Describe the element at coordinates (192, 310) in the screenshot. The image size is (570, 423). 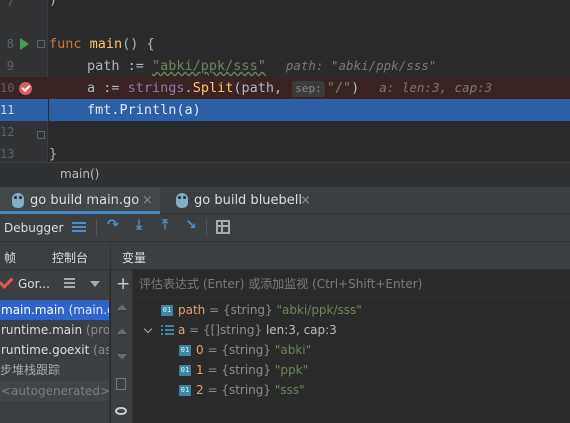
I see `variable-name: path` at that location.